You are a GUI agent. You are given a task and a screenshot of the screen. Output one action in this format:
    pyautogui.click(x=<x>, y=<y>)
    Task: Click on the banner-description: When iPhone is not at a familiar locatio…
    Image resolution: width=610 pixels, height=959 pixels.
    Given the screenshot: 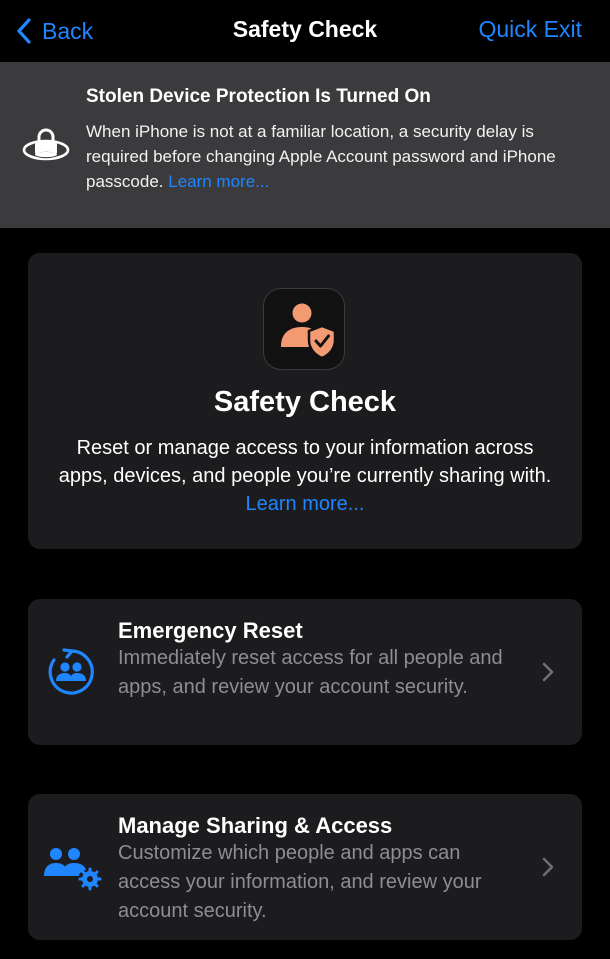 What is the action you would take?
    pyautogui.click(x=341, y=156)
    